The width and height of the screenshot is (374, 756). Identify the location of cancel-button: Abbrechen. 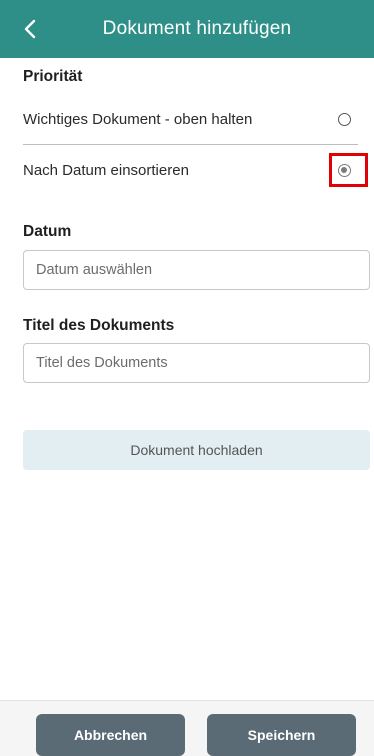
(110, 735).